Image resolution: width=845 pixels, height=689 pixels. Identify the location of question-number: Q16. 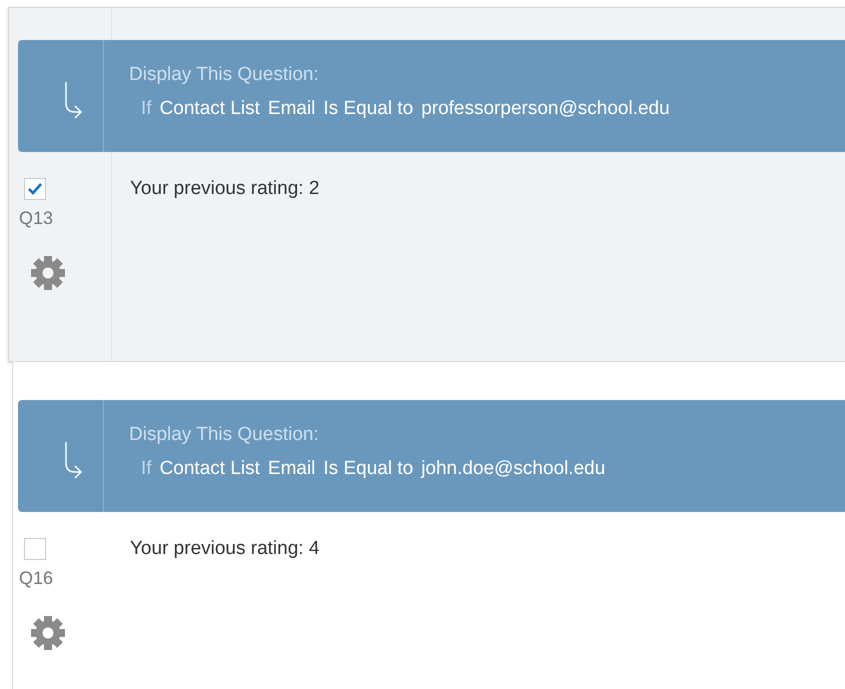
(36, 578).